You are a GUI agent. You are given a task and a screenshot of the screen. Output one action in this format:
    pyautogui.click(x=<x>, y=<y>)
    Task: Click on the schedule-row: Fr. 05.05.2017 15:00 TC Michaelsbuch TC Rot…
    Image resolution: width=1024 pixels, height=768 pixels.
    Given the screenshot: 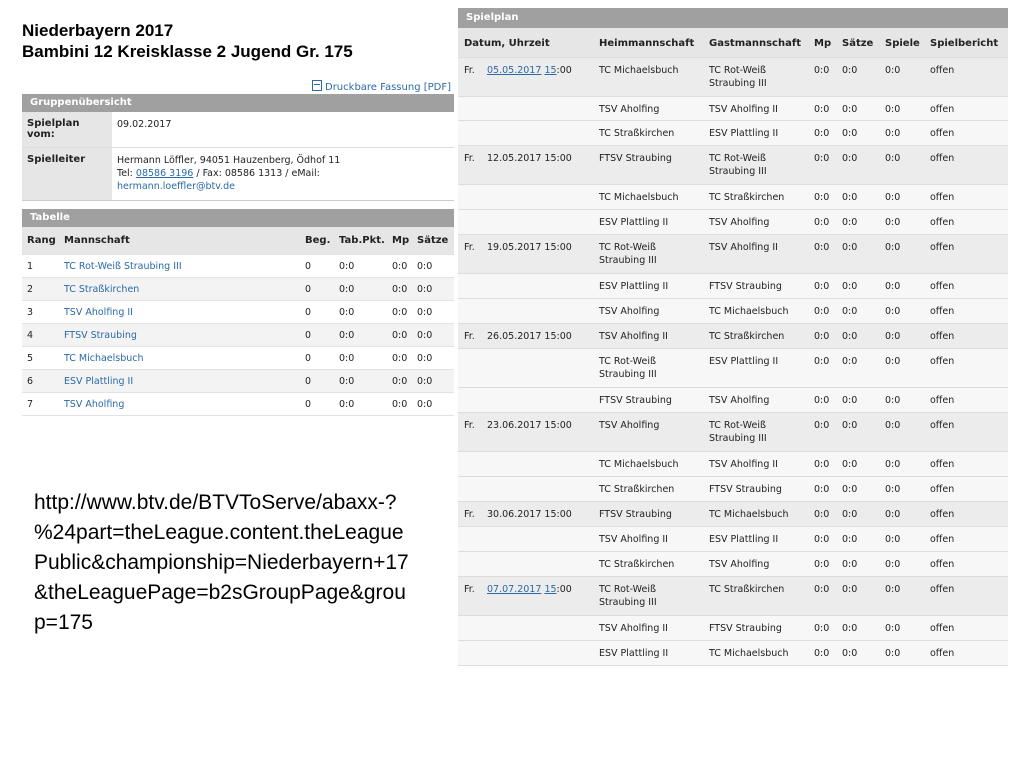 What is the action you would take?
    pyautogui.click(x=733, y=77)
    